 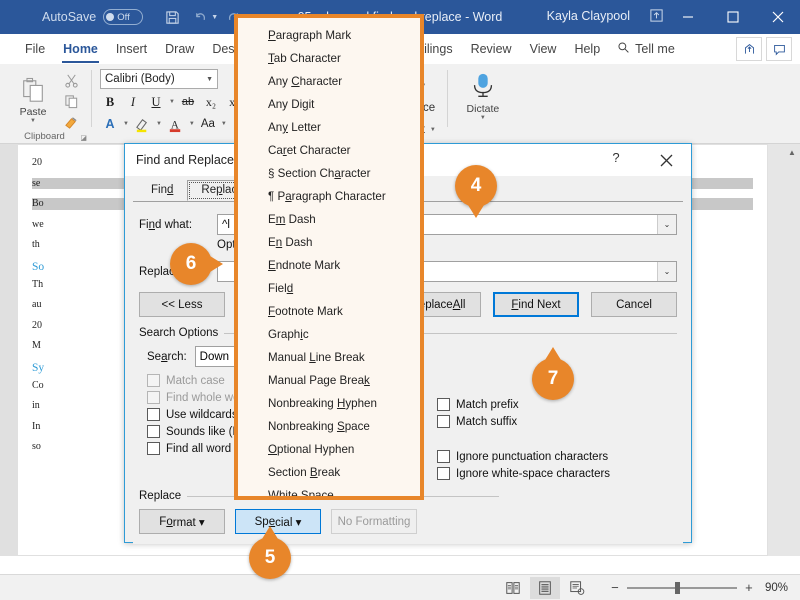 What do you see at coordinates (656, 18) in the screenshot?
I see `ribbon-display-options-icon` at bounding box center [656, 18].